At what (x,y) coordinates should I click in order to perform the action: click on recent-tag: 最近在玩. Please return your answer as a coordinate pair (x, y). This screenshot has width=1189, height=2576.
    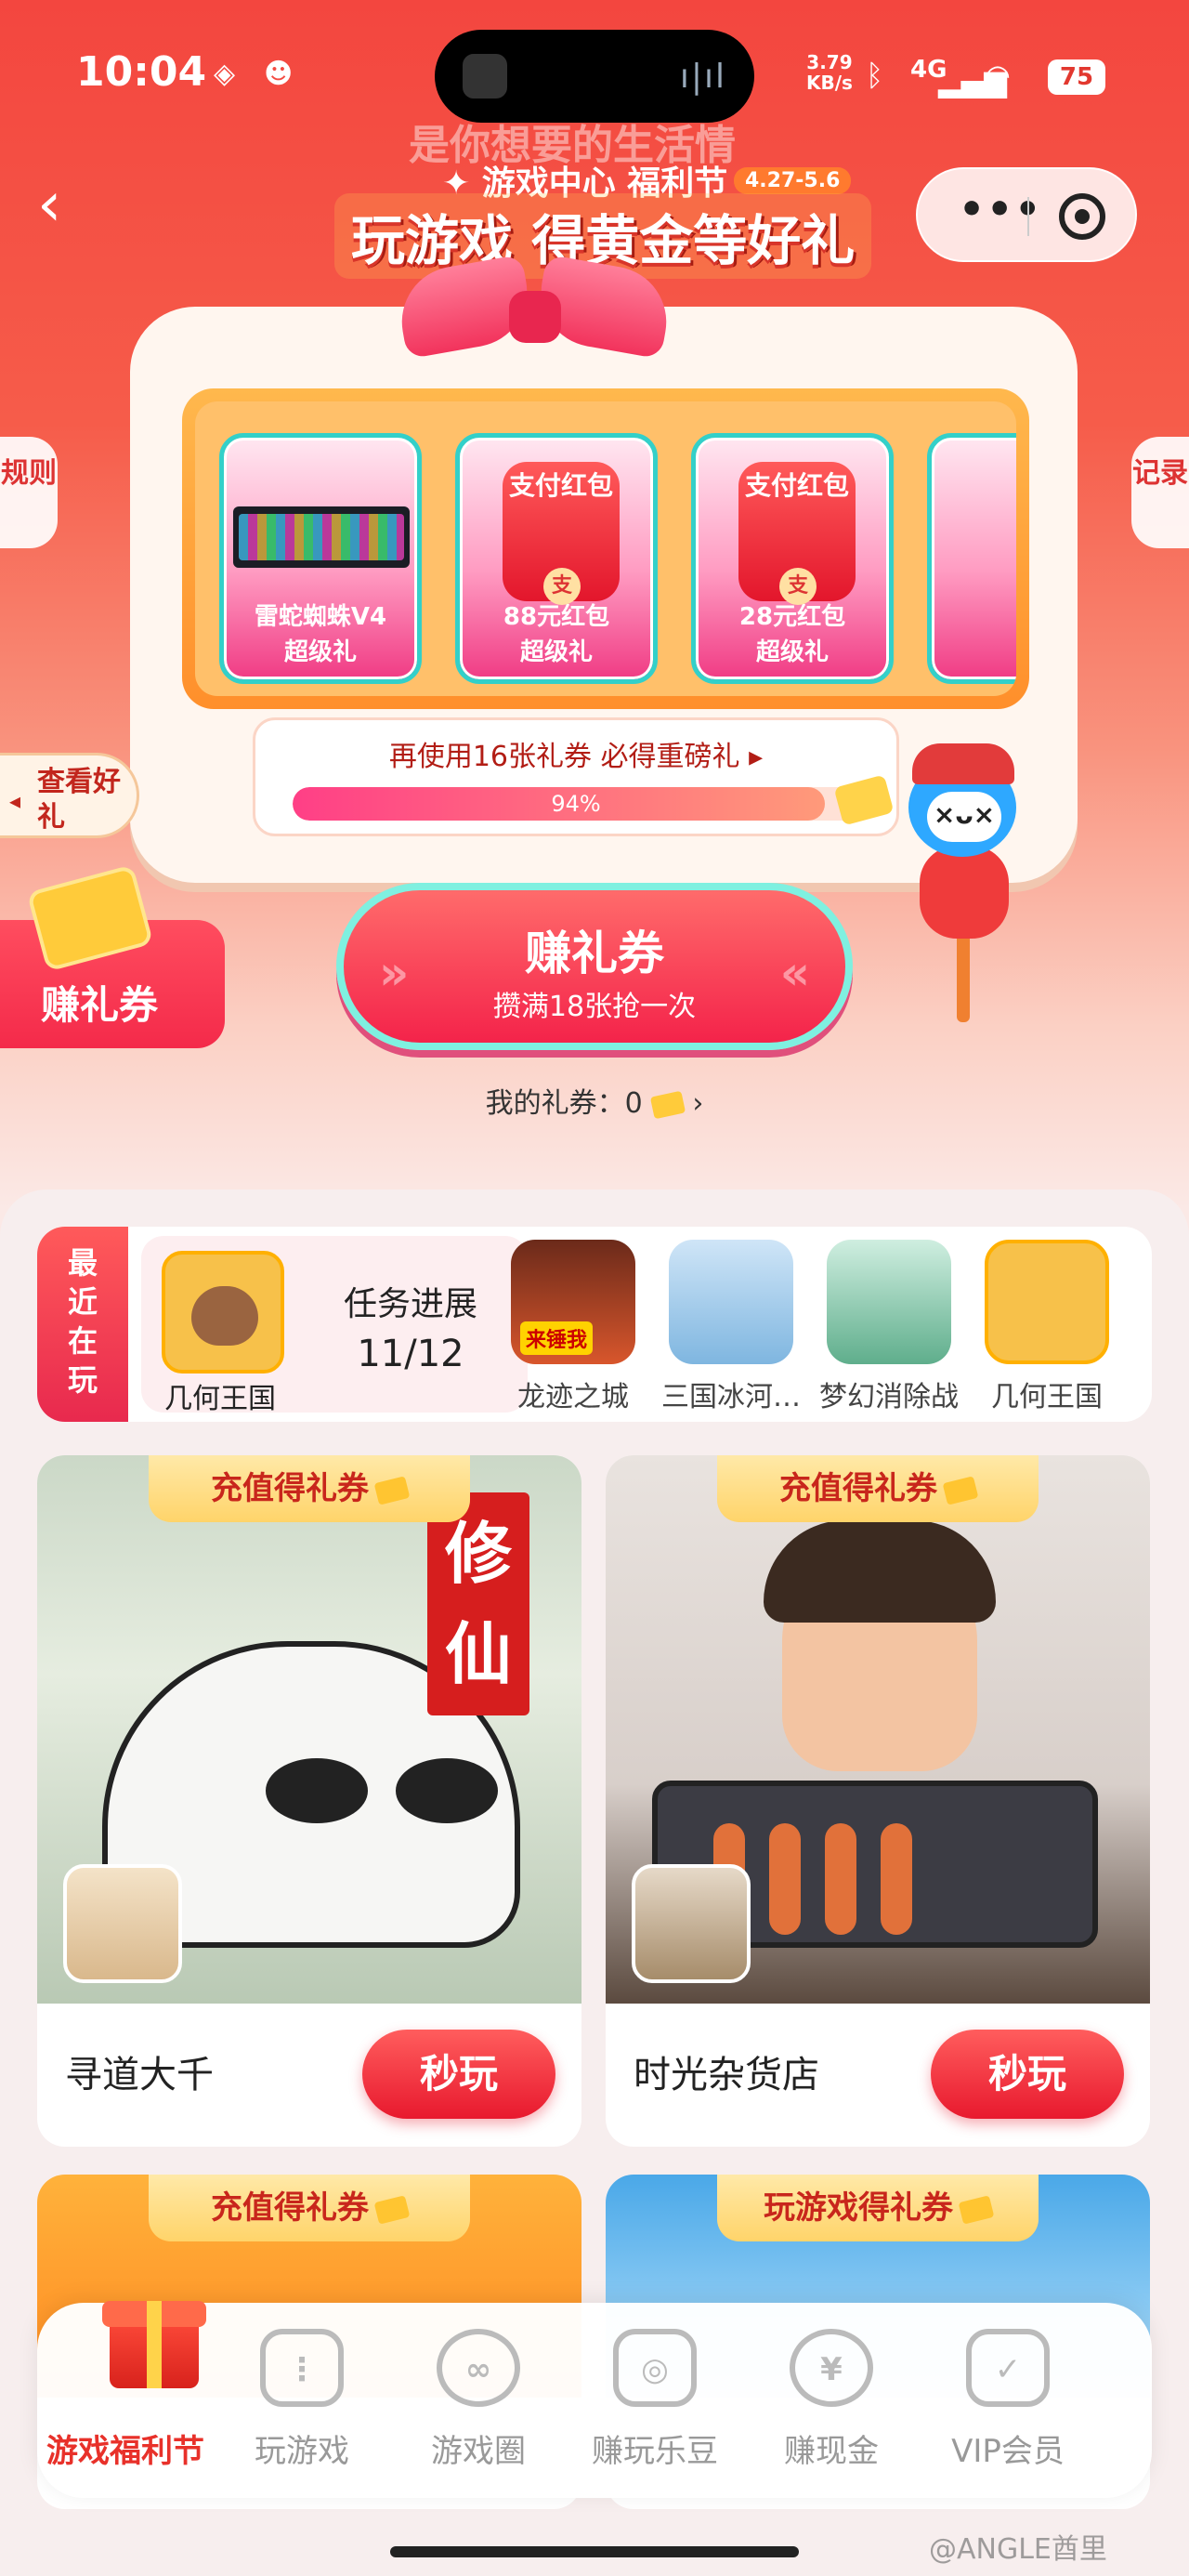
    Looking at the image, I should click on (82, 1324).